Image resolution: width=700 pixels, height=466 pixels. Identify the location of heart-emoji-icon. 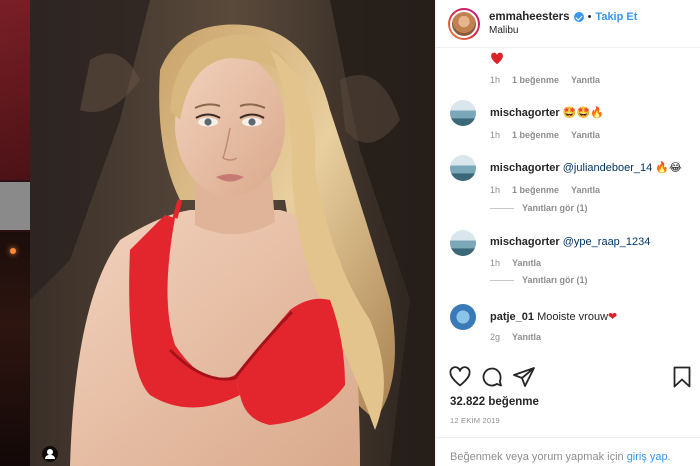
(497, 58).